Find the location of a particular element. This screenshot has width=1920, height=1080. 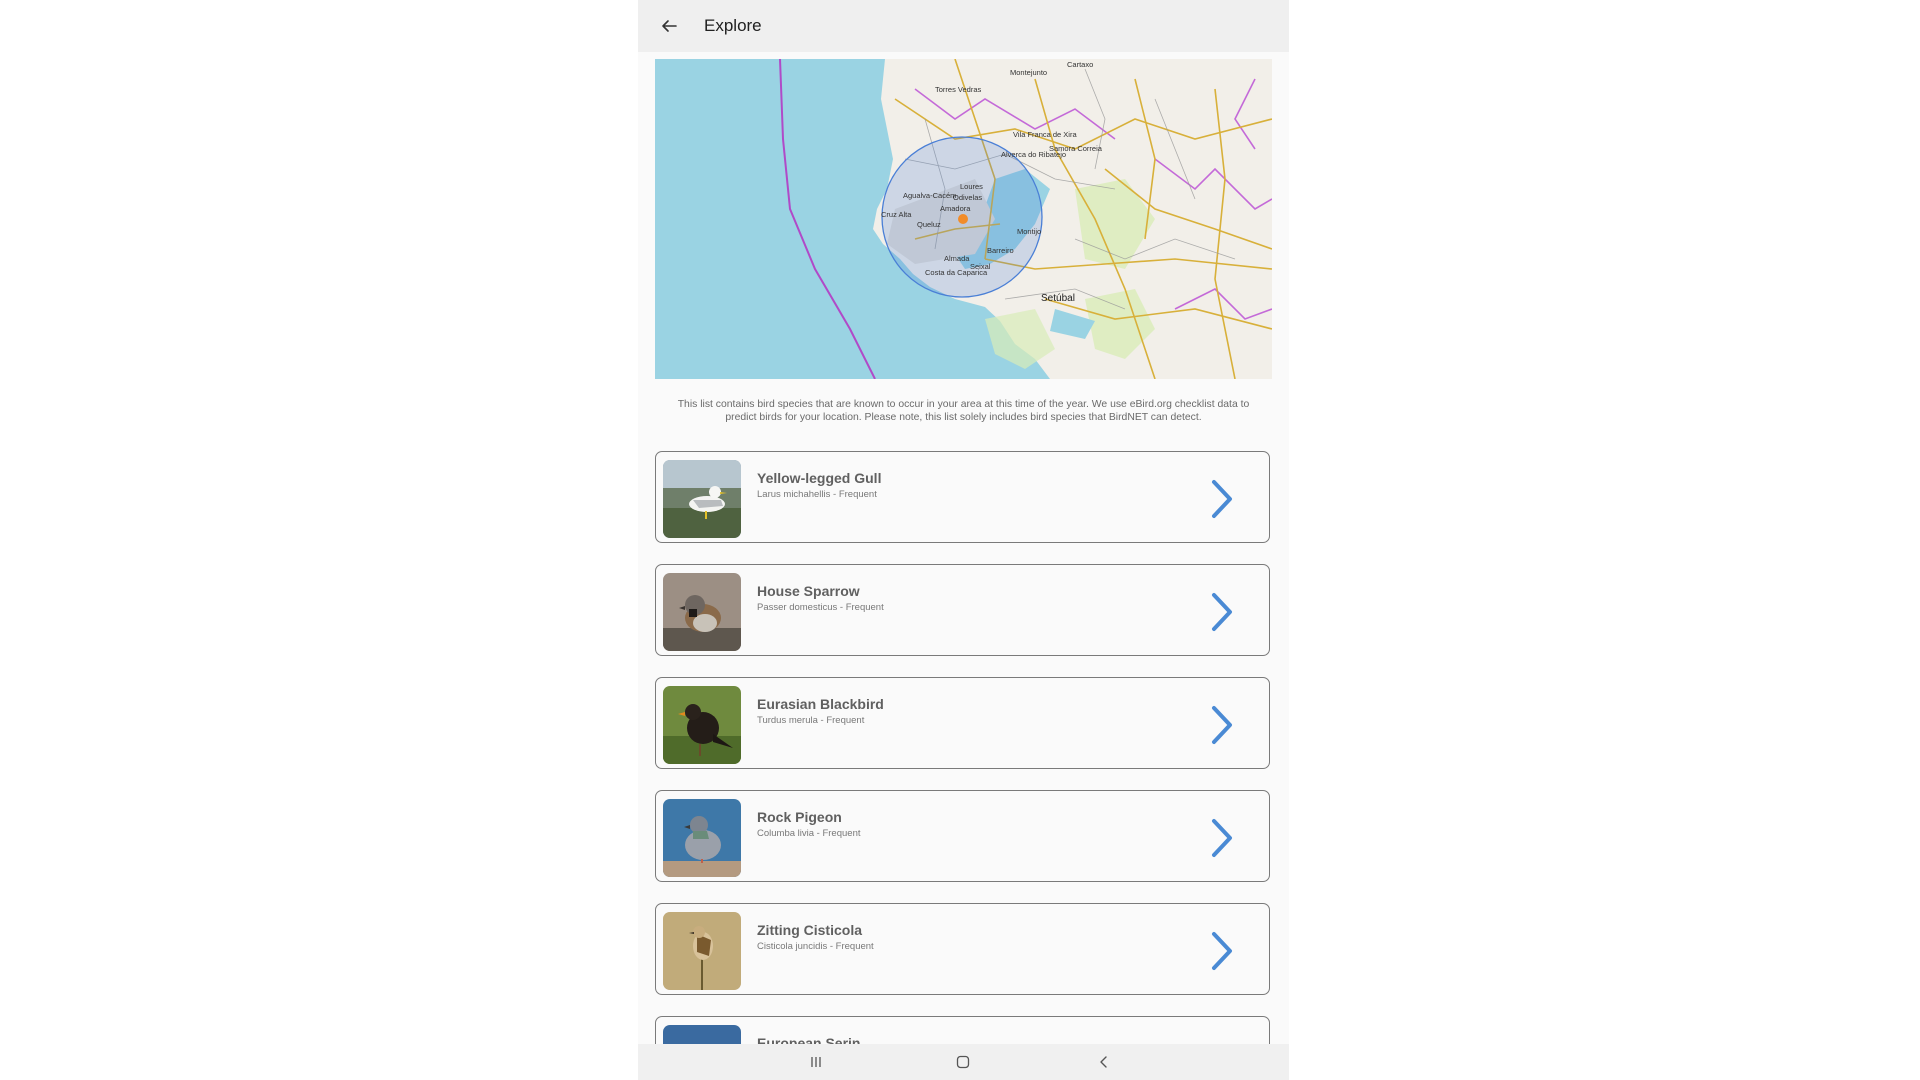

nav-back-icon is located at coordinates (1103, 1062).